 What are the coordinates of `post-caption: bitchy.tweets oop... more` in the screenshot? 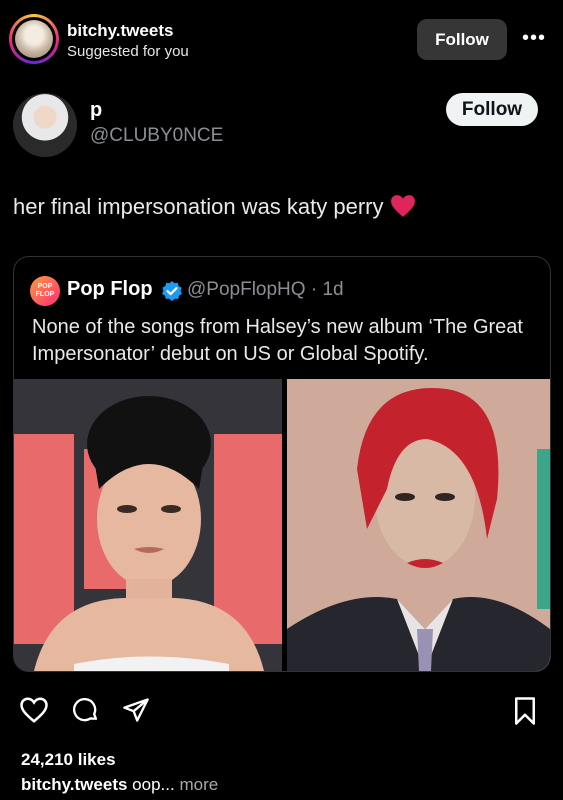 It's located at (119, 785).